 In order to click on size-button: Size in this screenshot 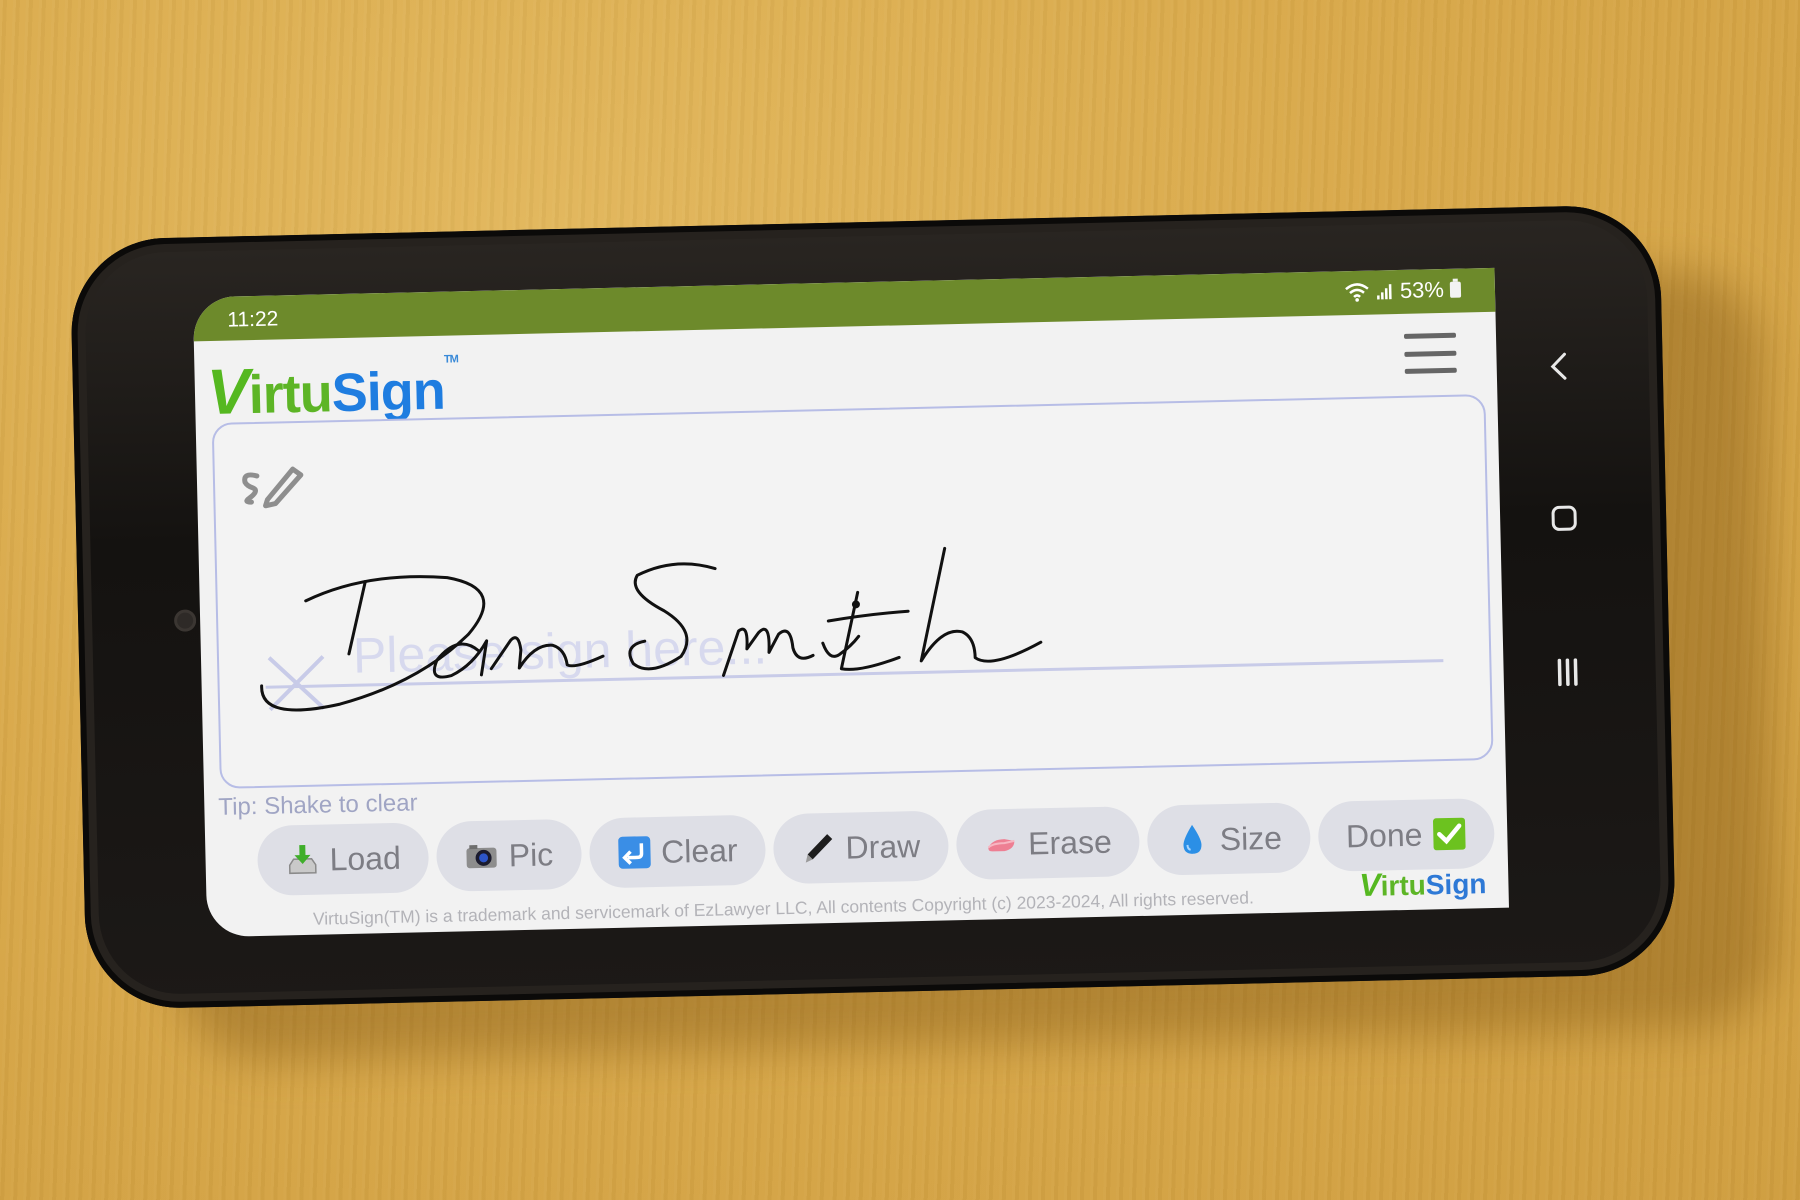, I will do `click(1228, 839)`.